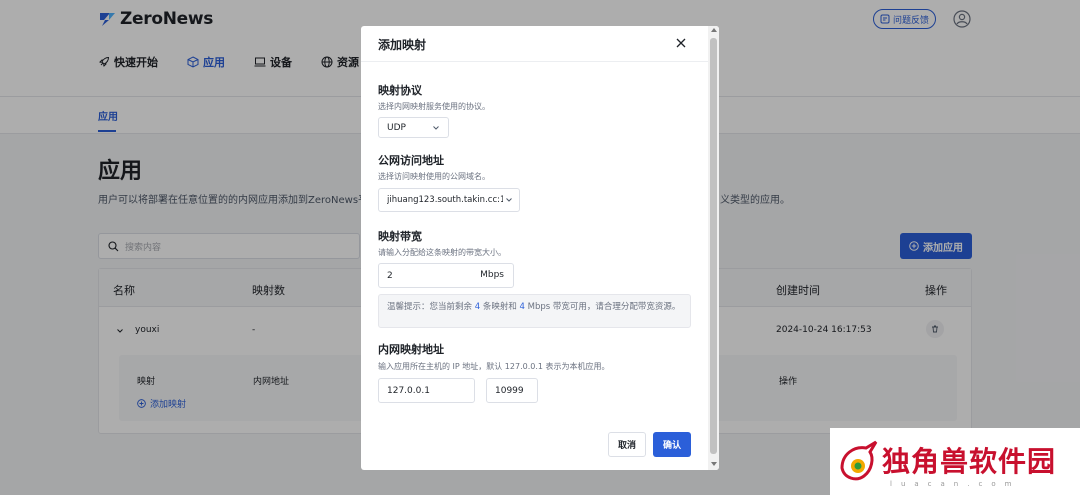  I want to click on inner-port-input: 10999, so click(512, 390).